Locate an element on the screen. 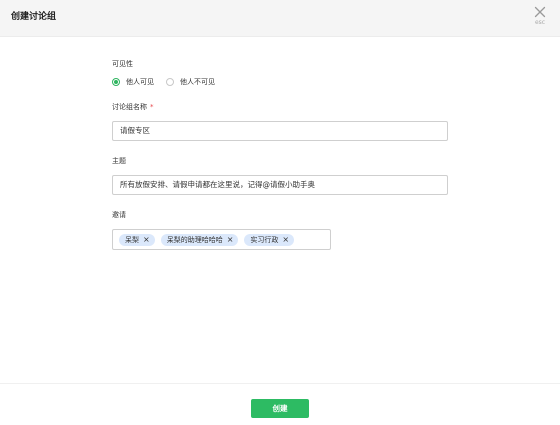 This screenshot has width=560, height=425. group-name-label-row: 讨论组名称 * is located at coordinates (133, 107).